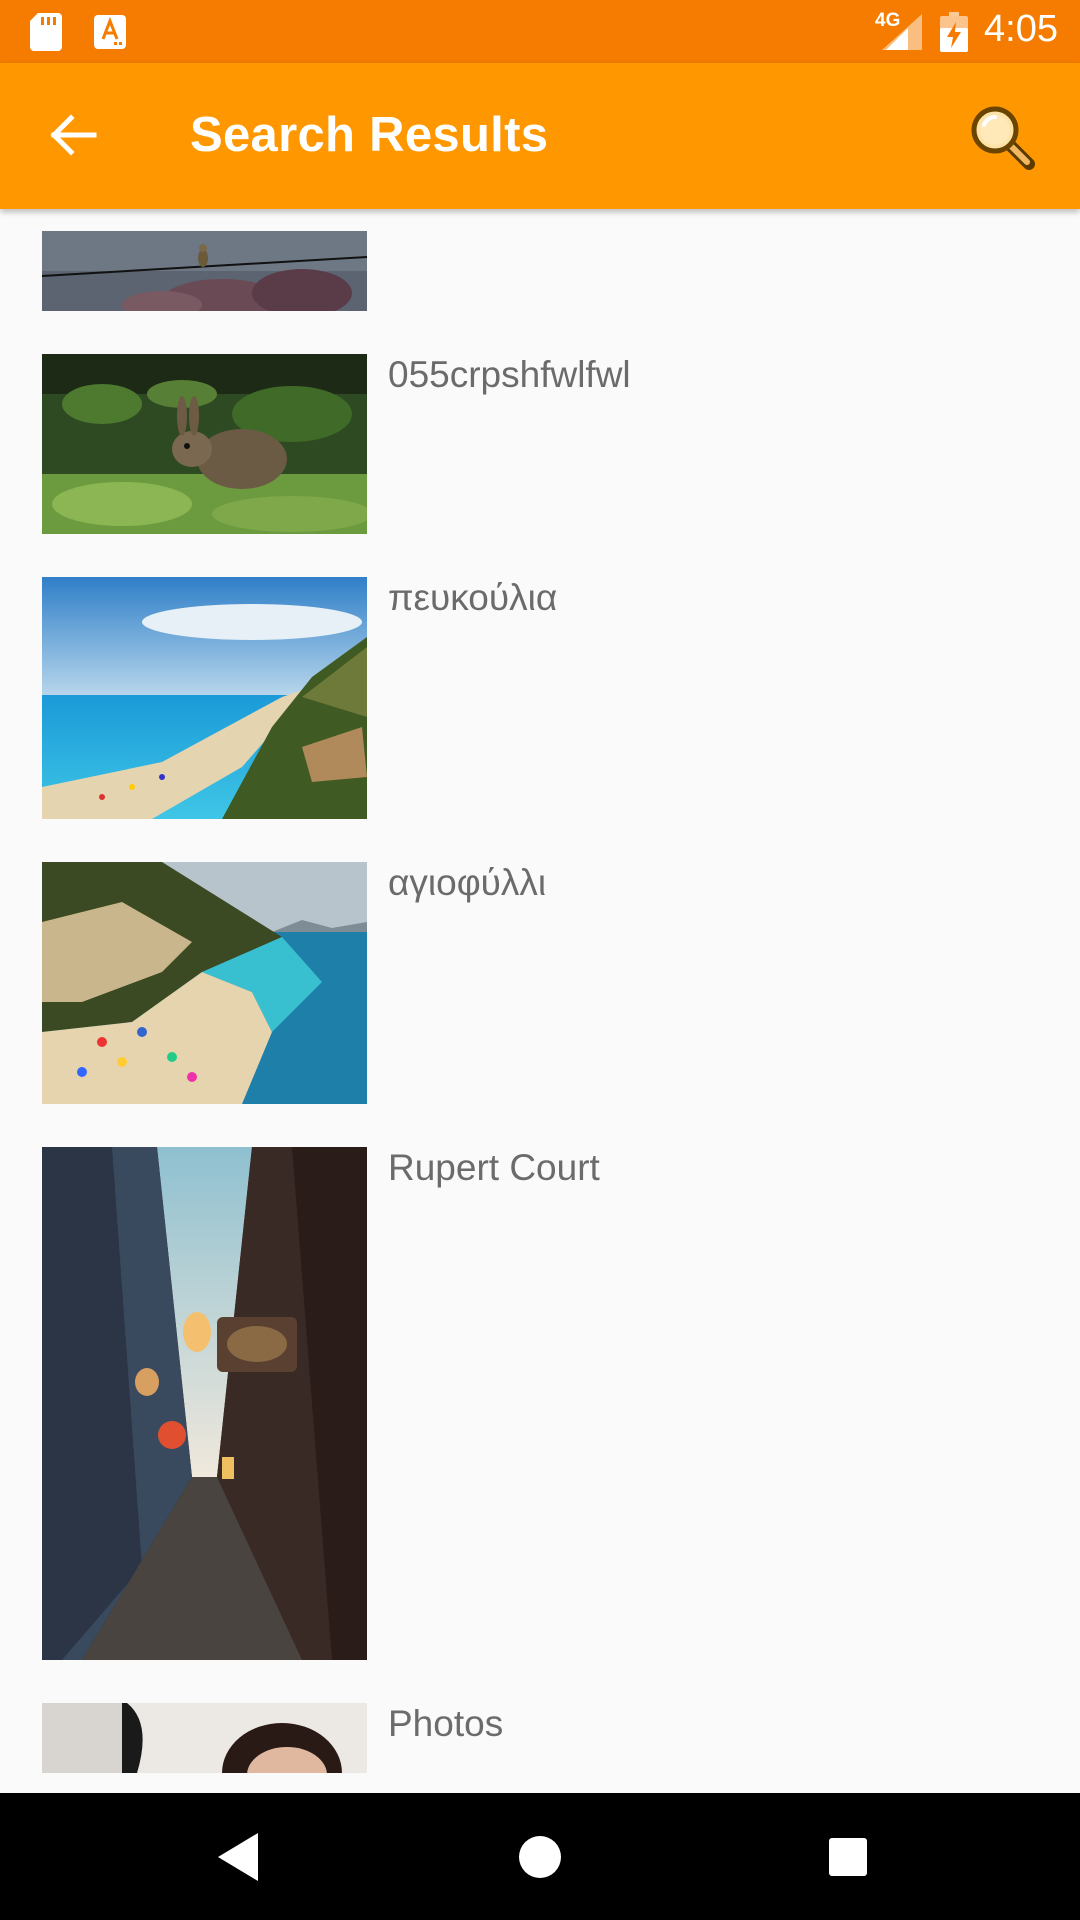  Describe the element at coordinates (1021, 29) in the screenshot. I see `clock: 4:05` at that location.